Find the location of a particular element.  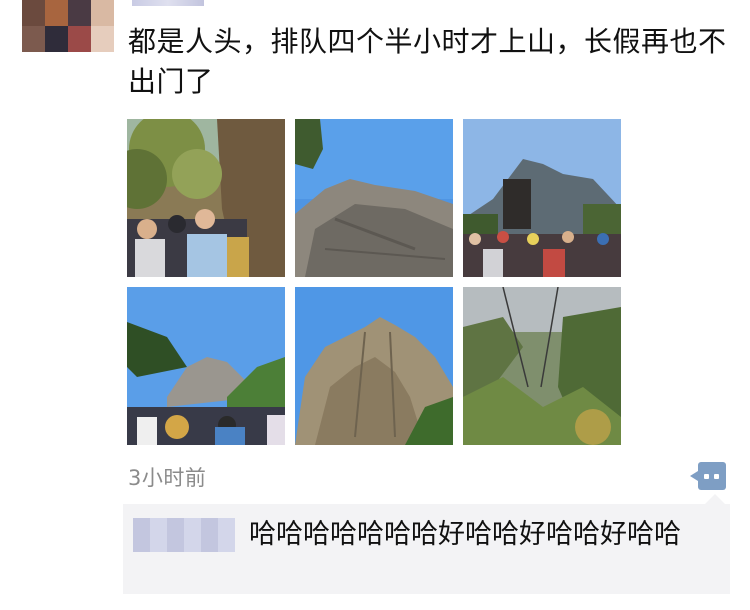

author-avatar is located at coordinates (68, 26).